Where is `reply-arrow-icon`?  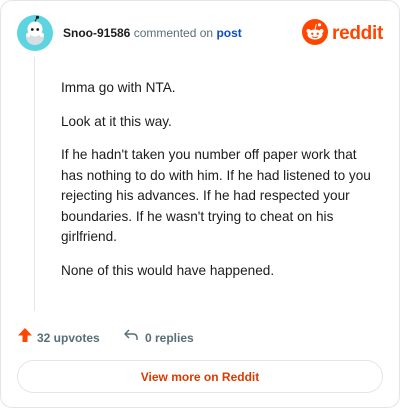 reply-arrow-icon is located at coordinates (131, 337).